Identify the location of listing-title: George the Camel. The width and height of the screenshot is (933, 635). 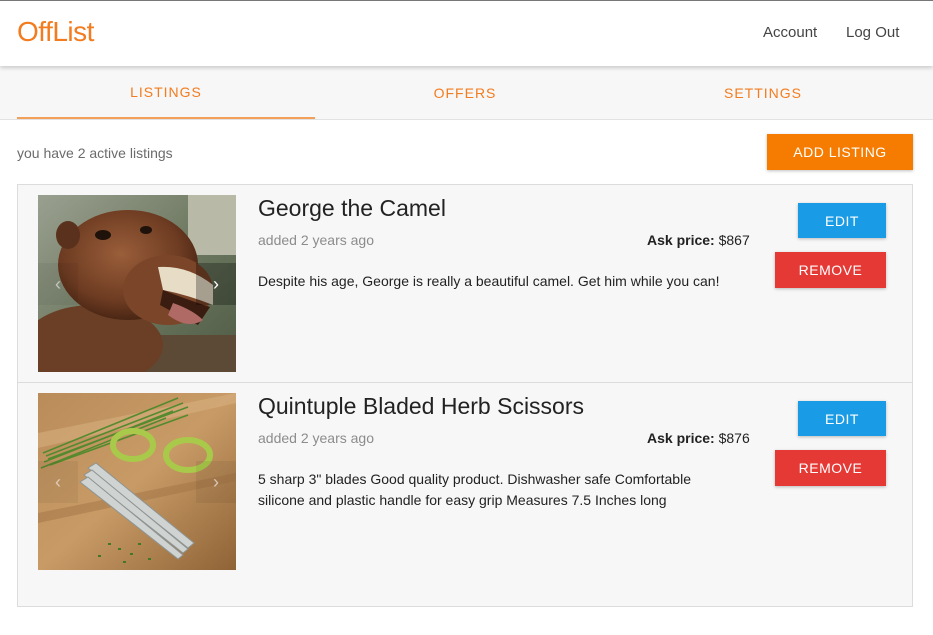
(352, 208).